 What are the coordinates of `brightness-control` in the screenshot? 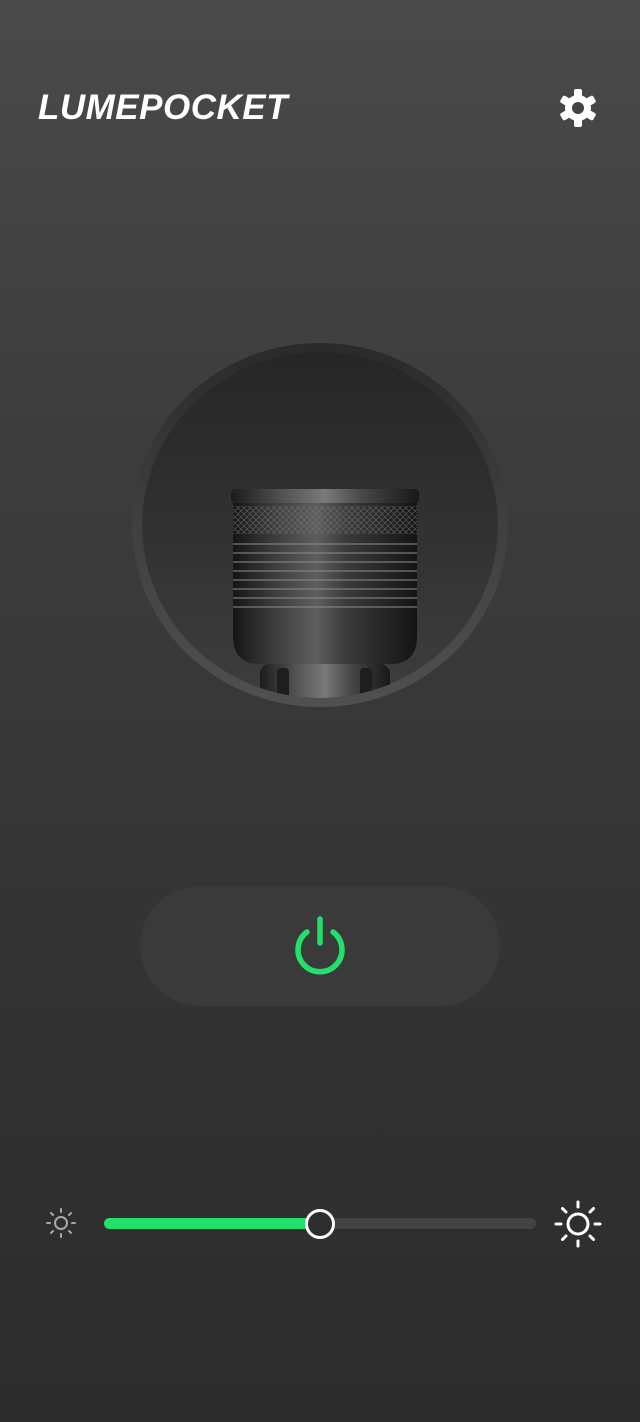 It's located at (320, 1224).